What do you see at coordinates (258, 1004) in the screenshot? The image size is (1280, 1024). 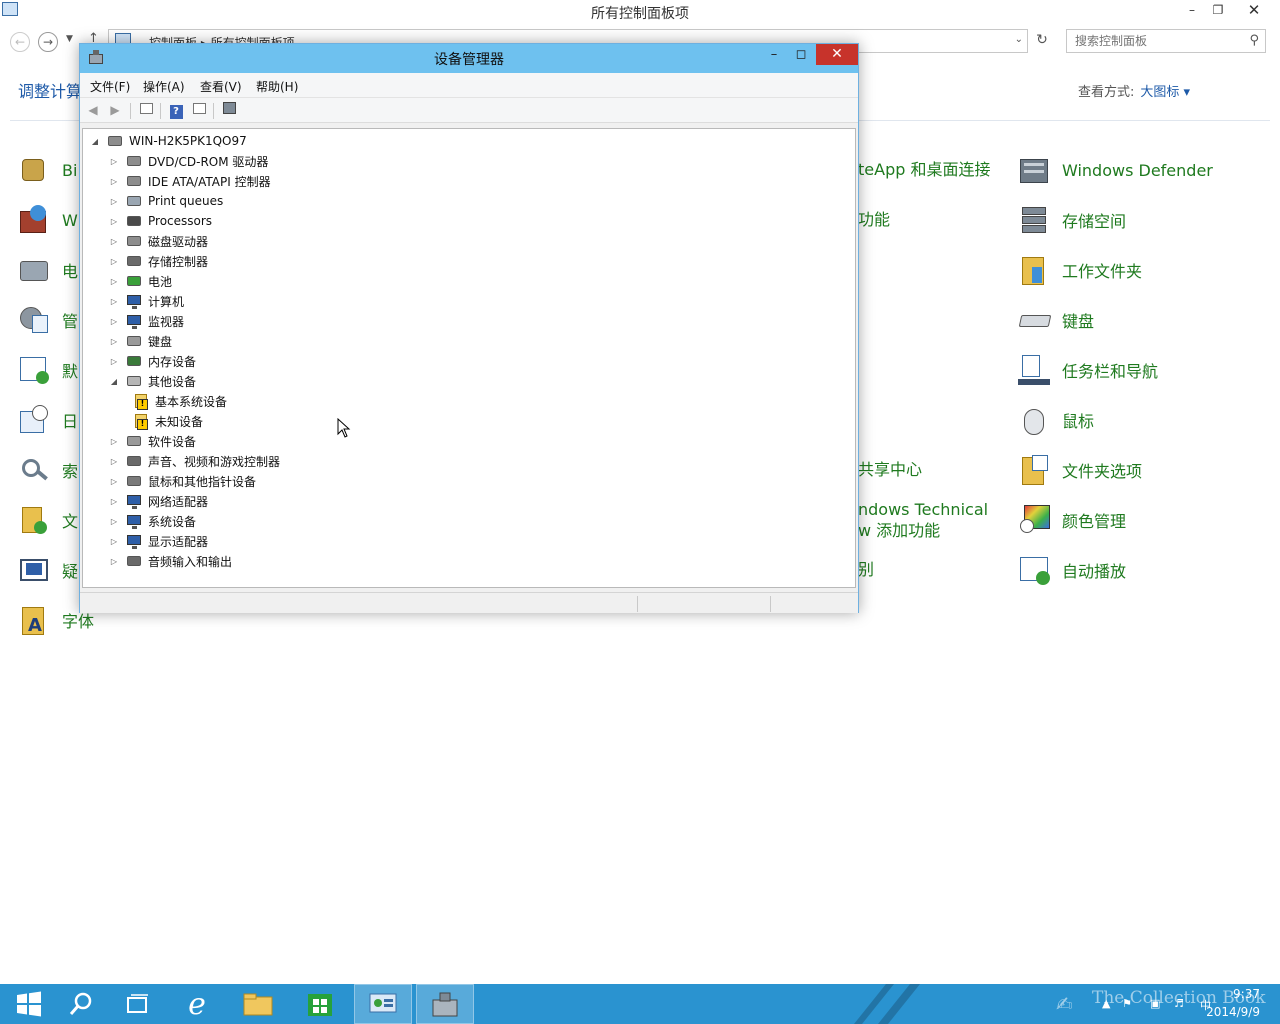 I see `file-explorer-icon` at bounding box center [258, 1004].